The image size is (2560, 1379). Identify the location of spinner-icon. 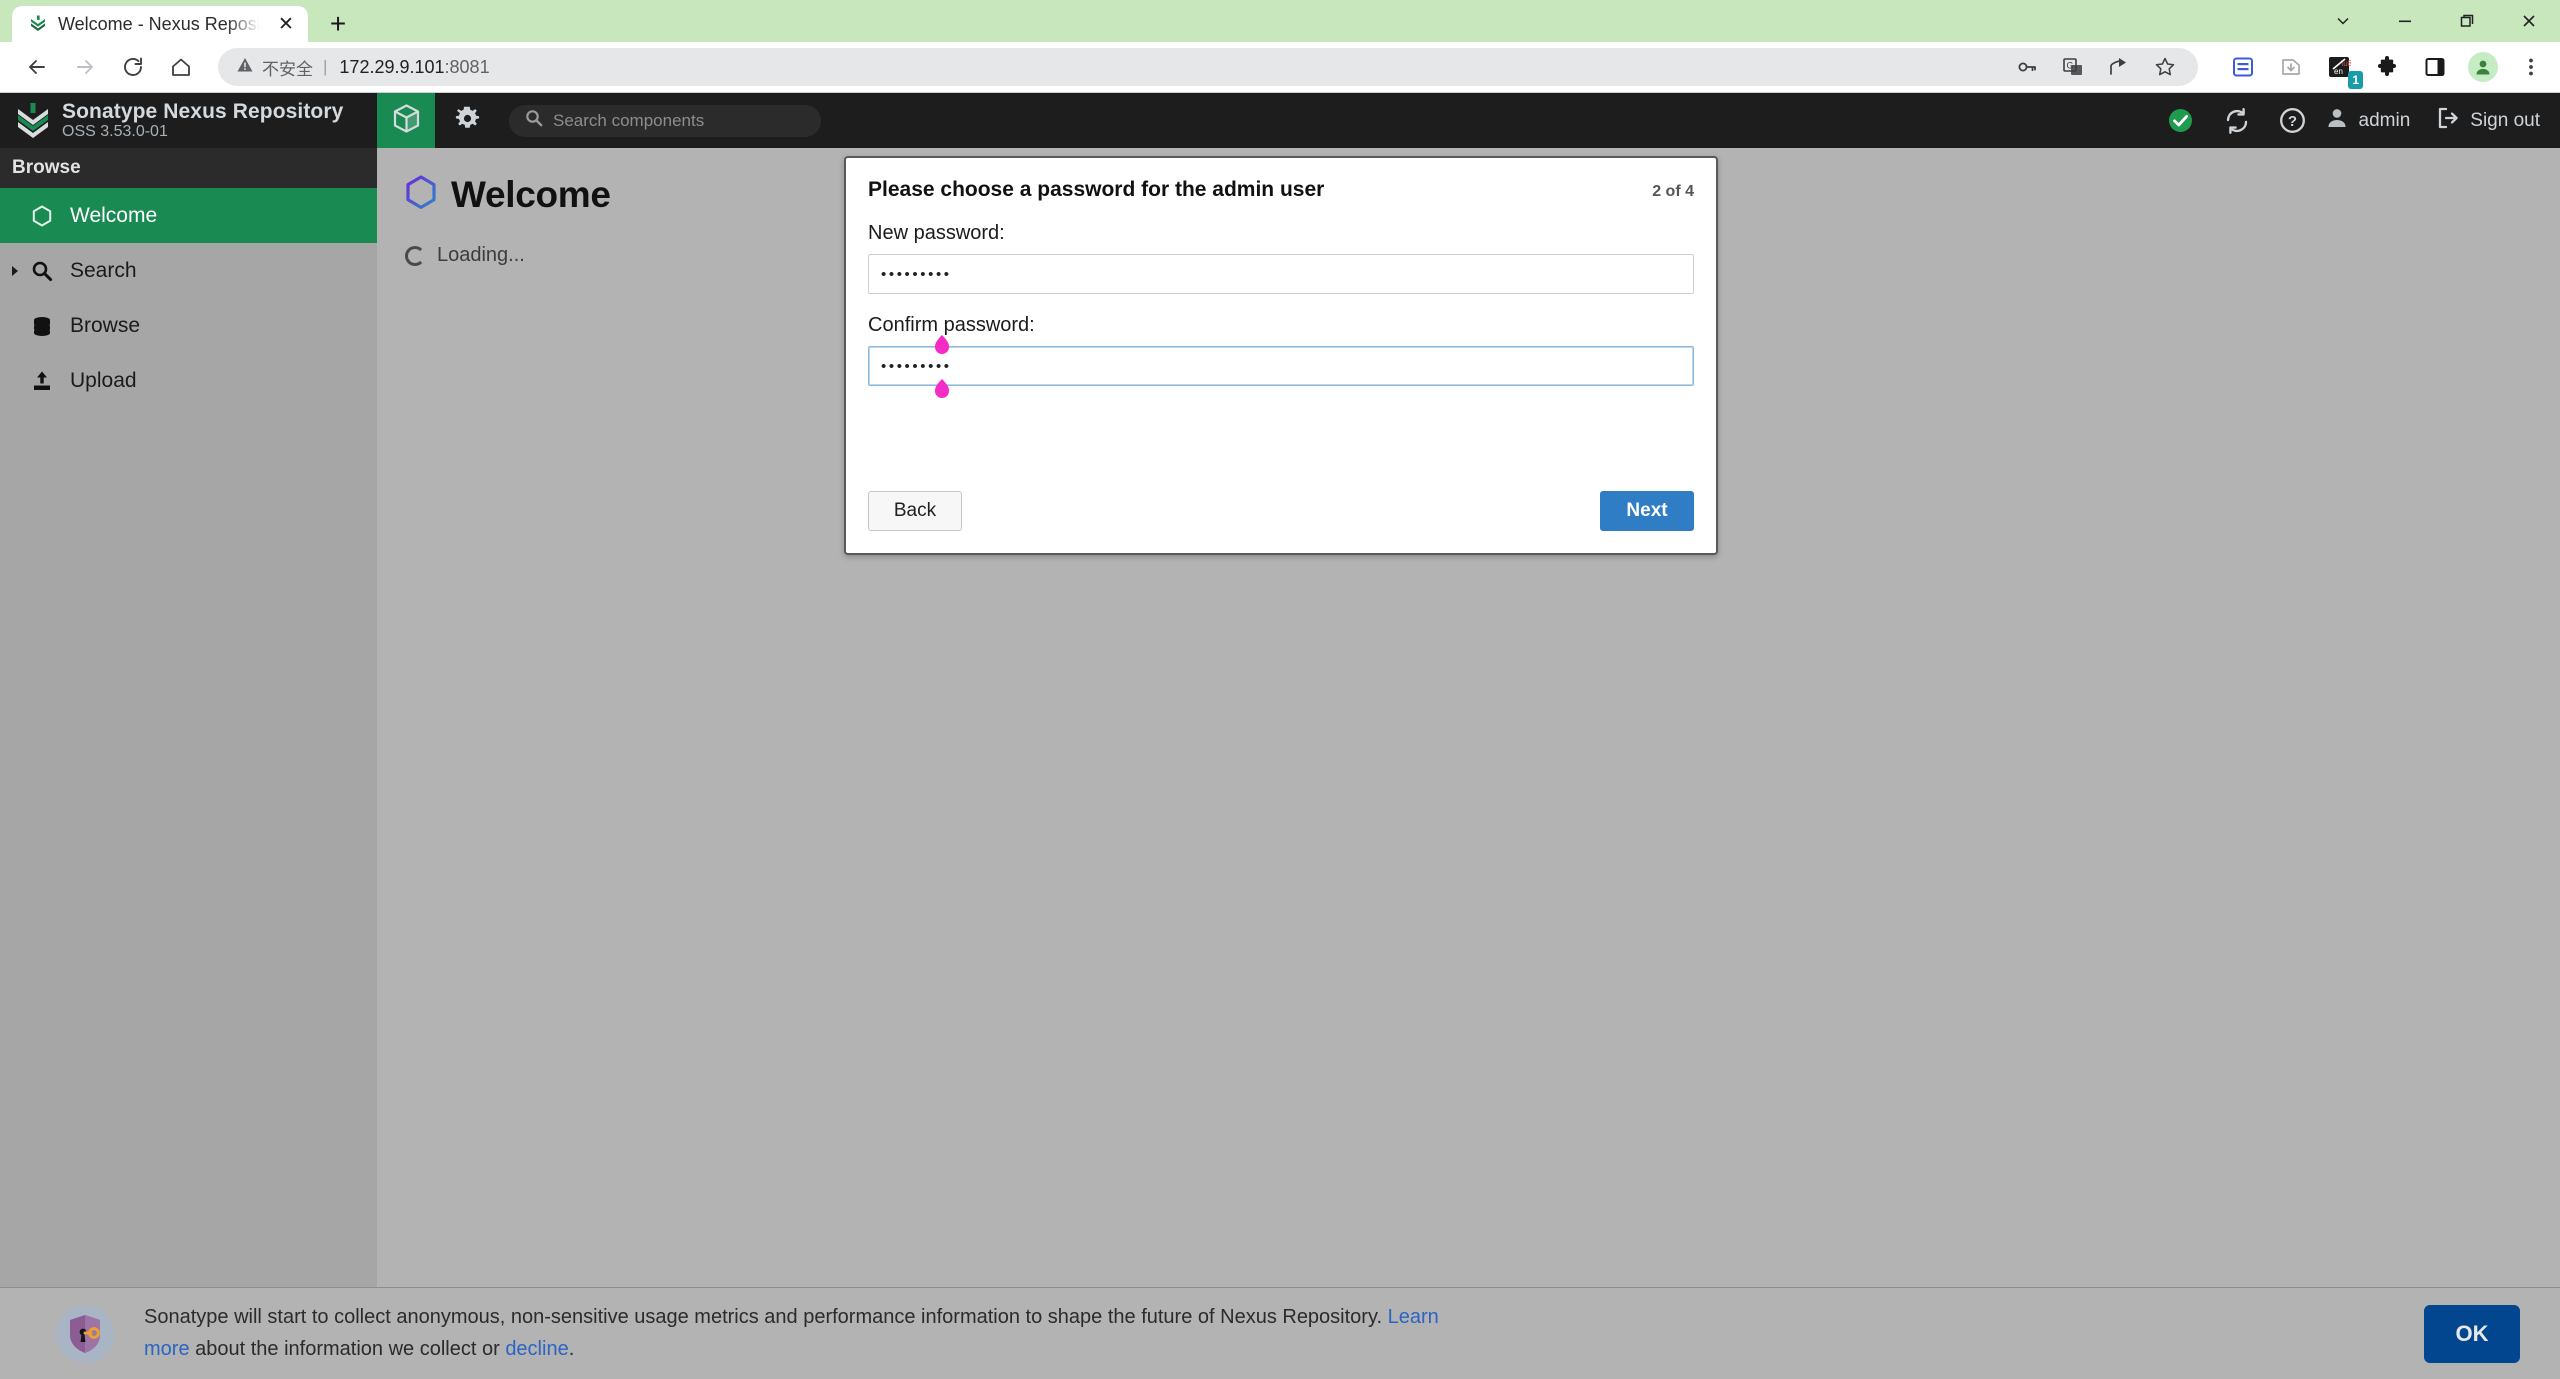
(415, 255).